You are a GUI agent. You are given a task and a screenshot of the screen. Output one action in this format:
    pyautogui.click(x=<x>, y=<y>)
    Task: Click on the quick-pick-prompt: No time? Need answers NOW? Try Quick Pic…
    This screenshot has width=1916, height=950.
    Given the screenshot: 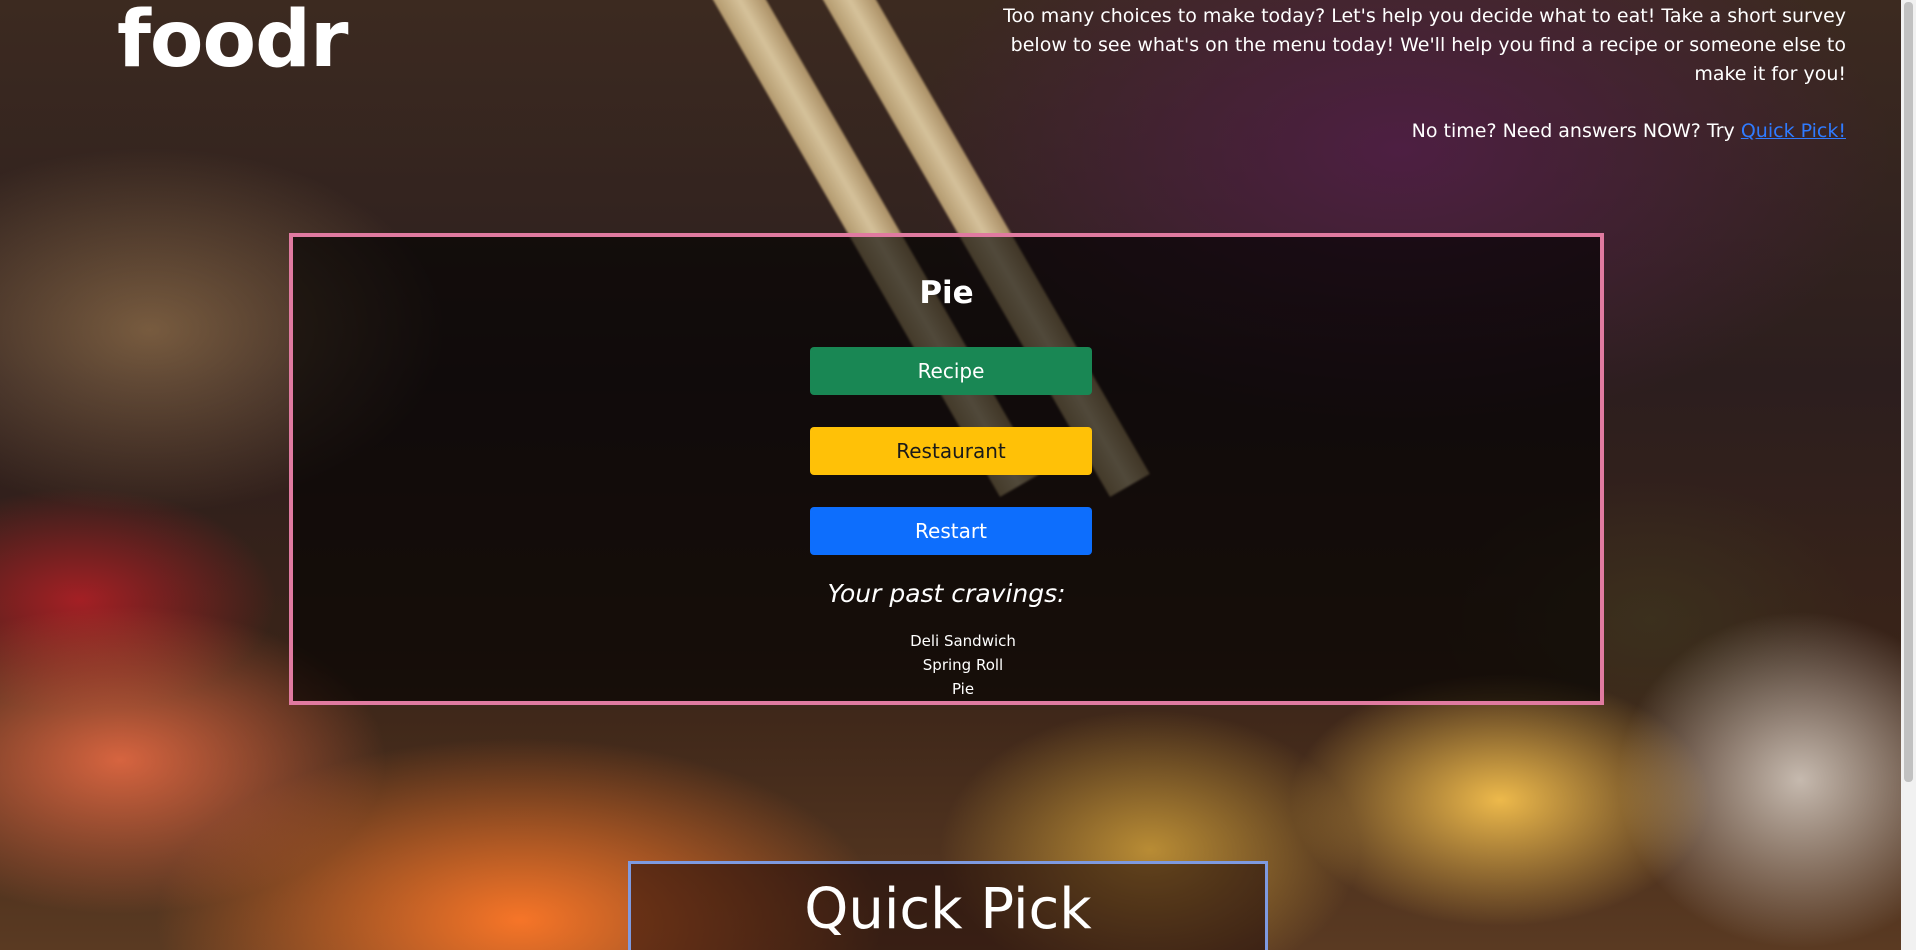 What is the action you would take?
    pyautogui.click(x=1416, y=131)
    